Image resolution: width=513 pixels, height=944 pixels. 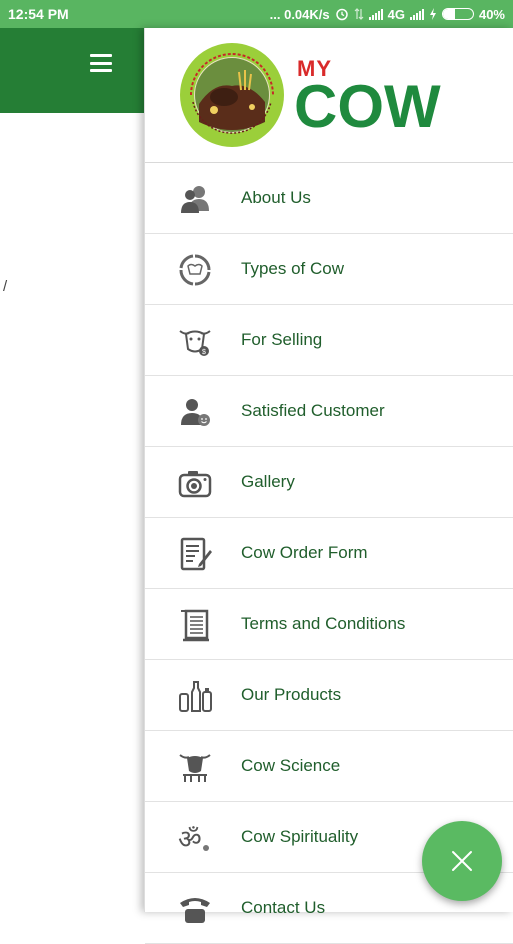 What do you see at coordinates (457, 14) in the screenshot?
I see `battery-icon` at bounding box center [457, 14].